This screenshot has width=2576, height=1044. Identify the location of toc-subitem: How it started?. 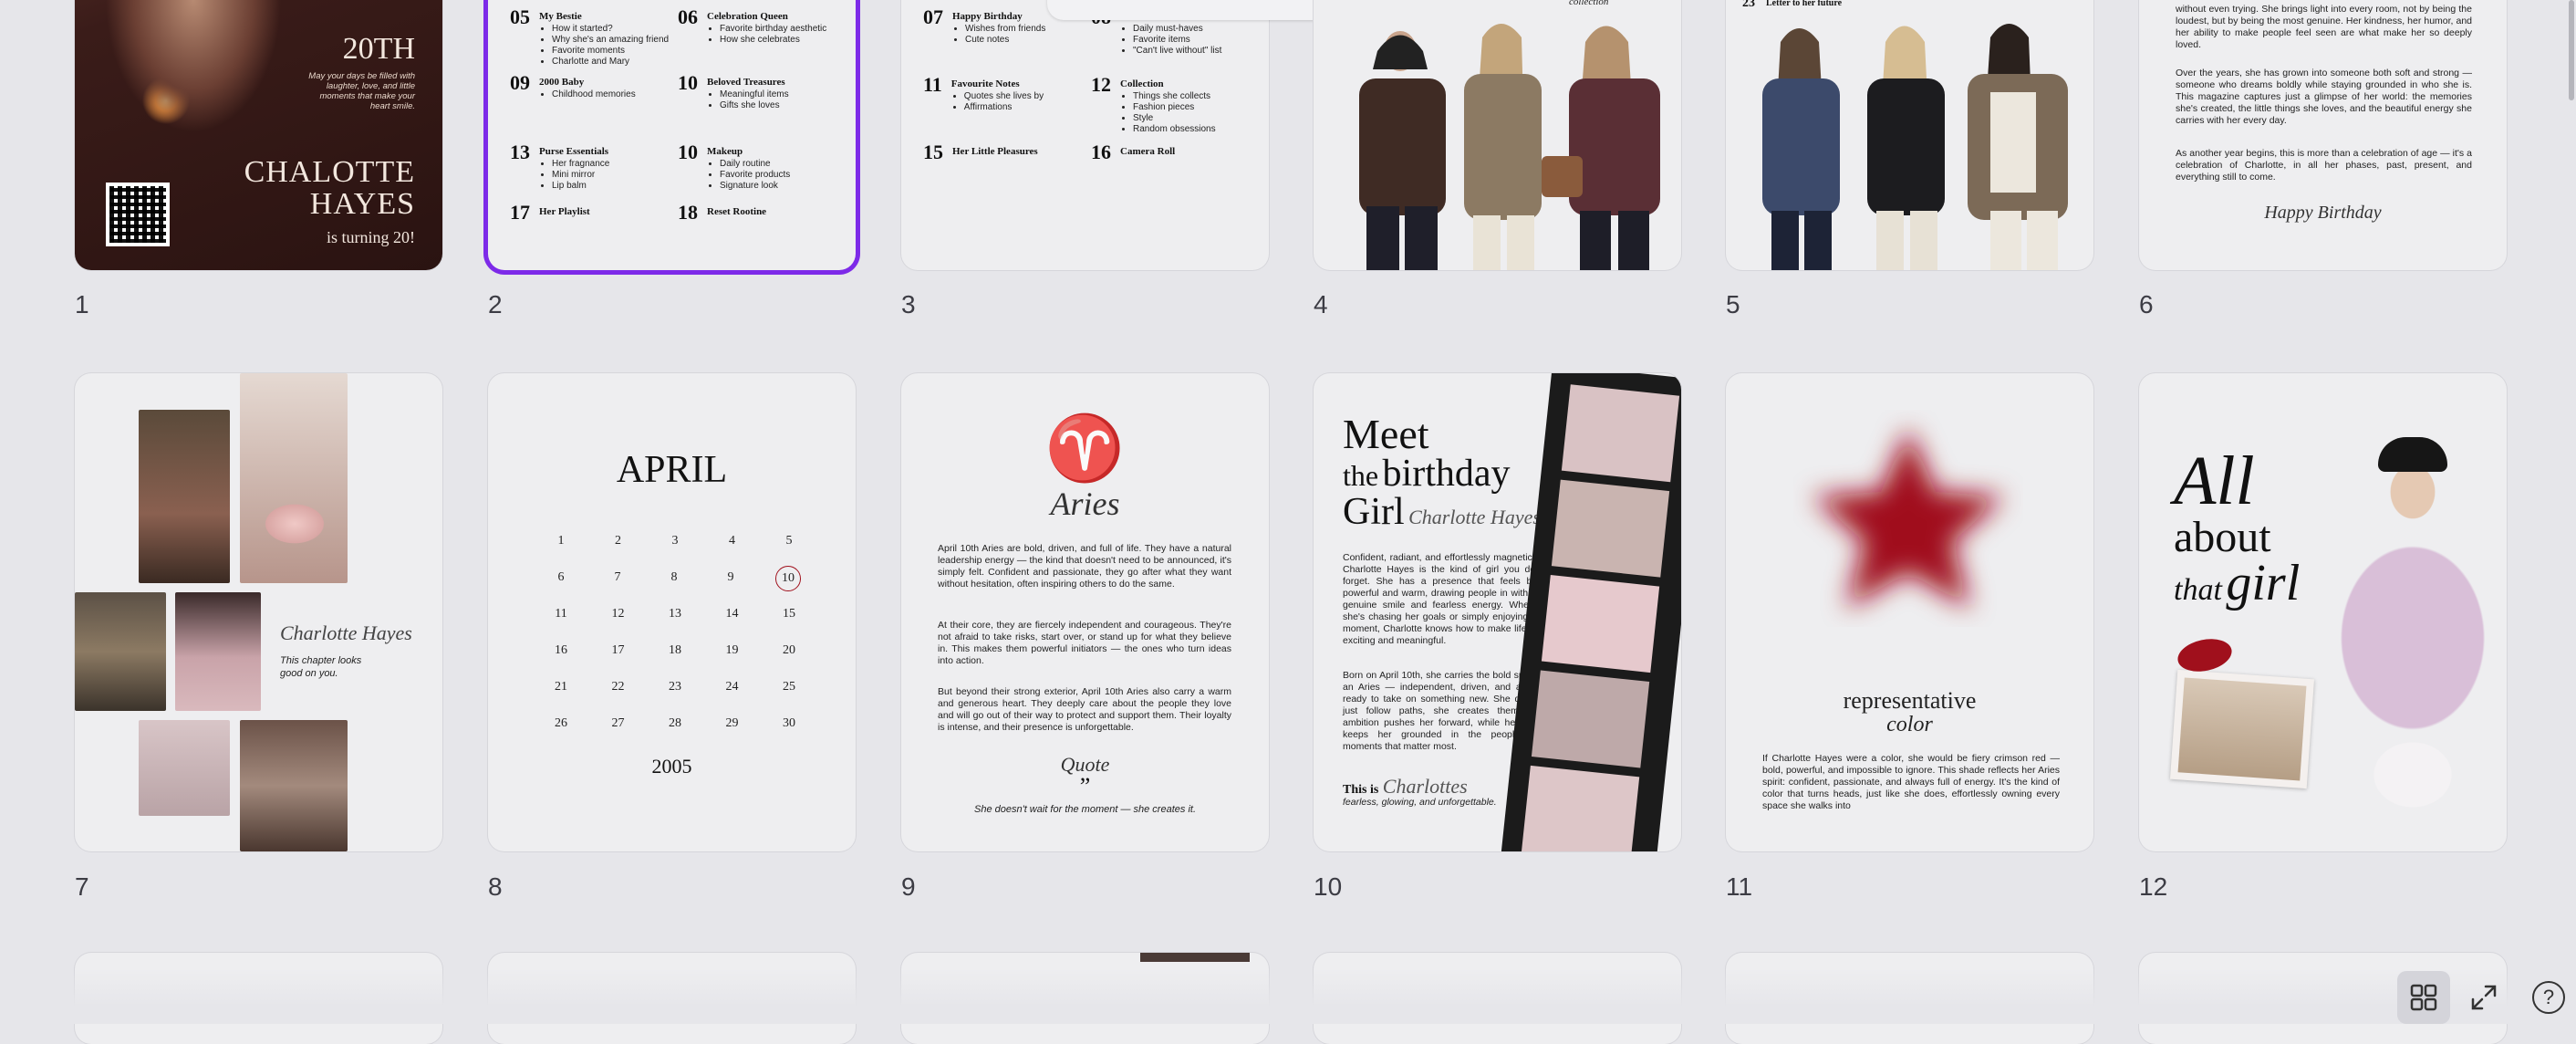
(611, 29).